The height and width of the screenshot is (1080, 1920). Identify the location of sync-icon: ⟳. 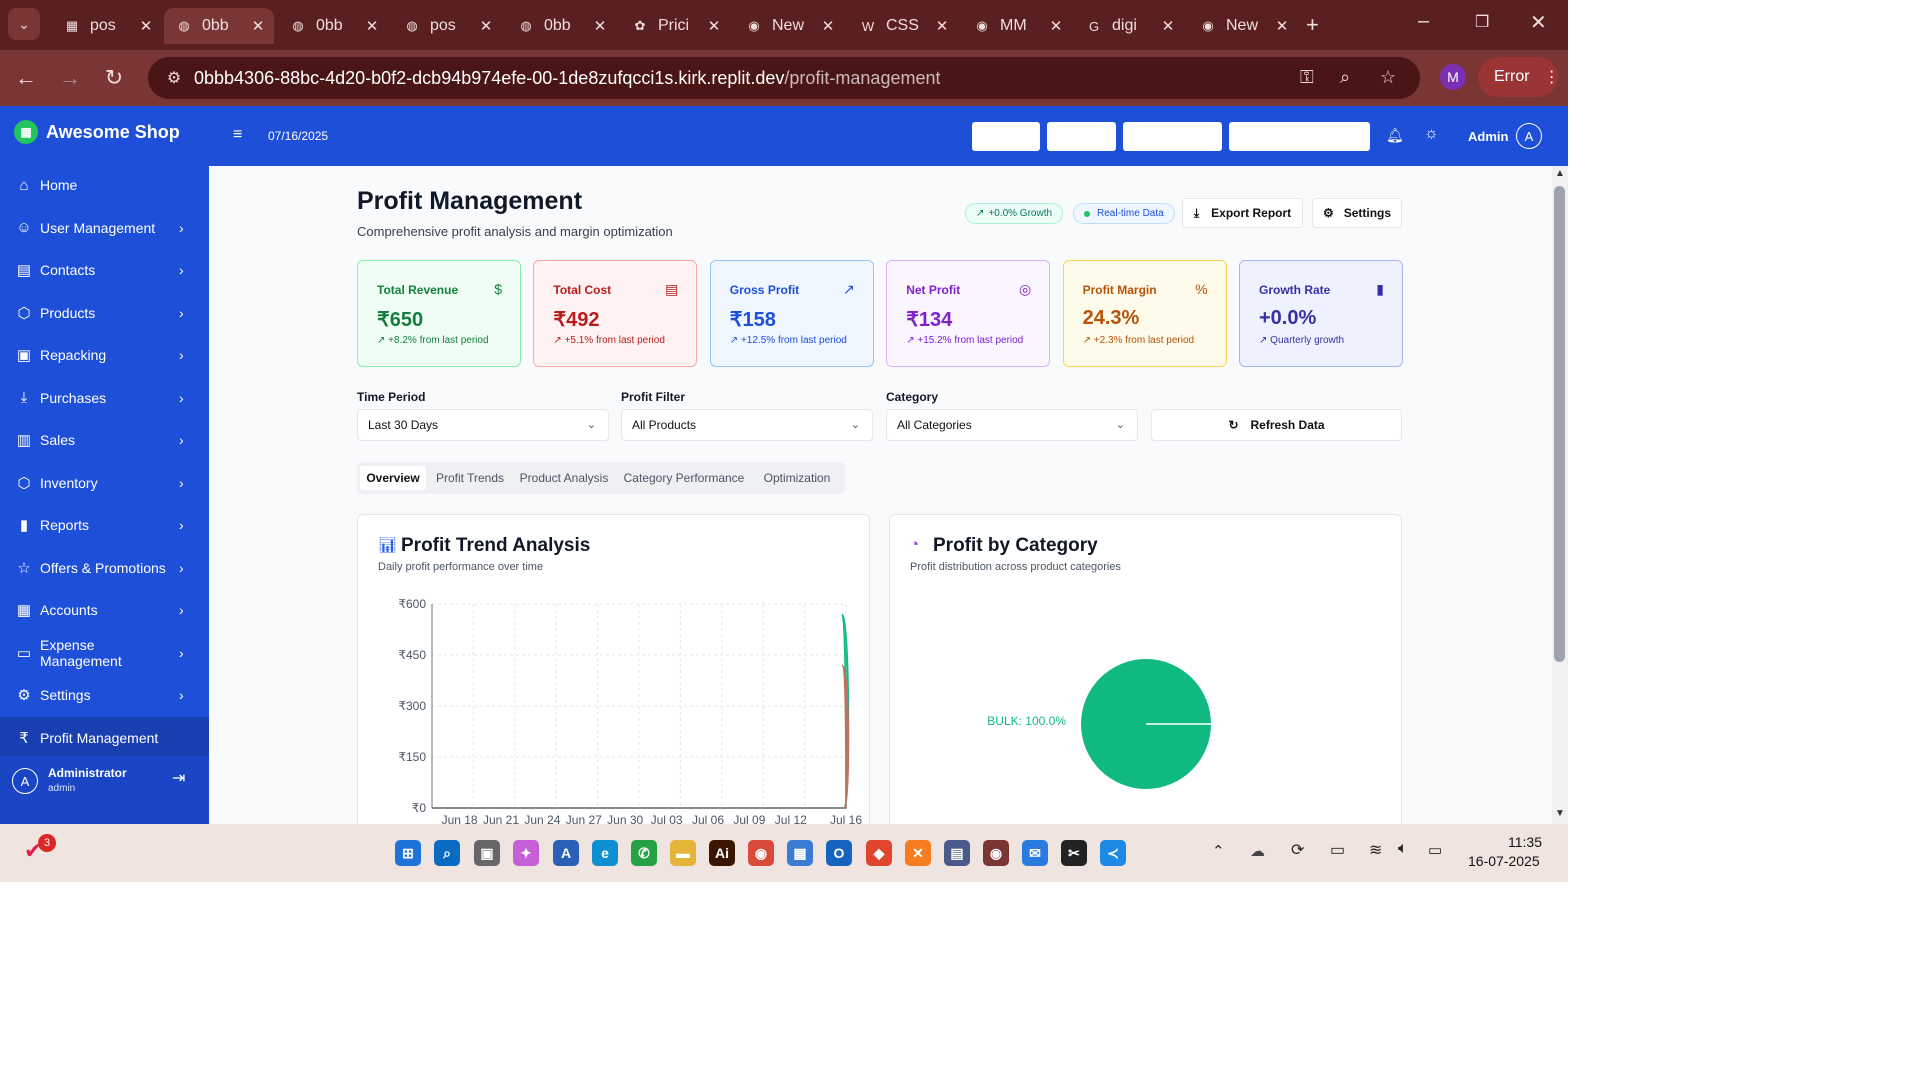
(1297, 850).